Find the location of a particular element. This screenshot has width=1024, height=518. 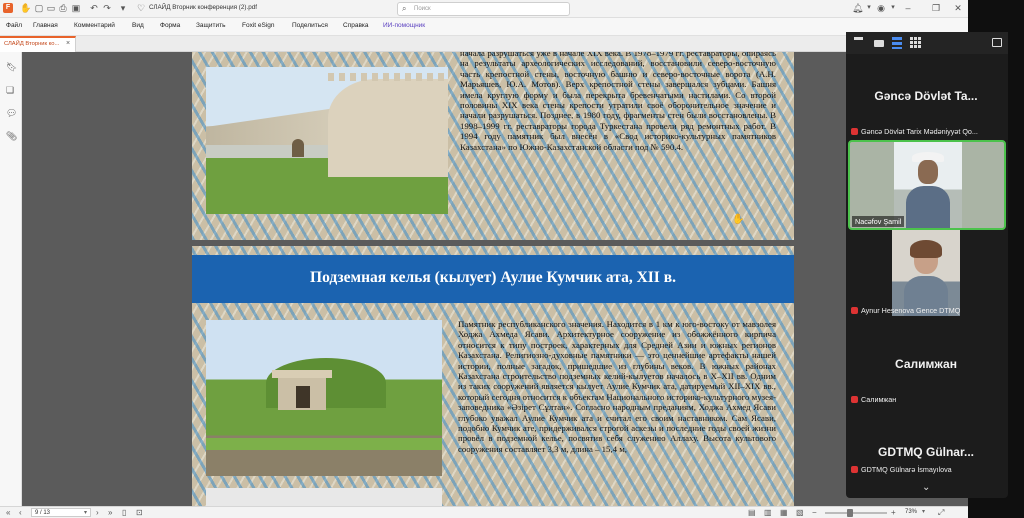

video-feed is located at coordinates (926, 273).